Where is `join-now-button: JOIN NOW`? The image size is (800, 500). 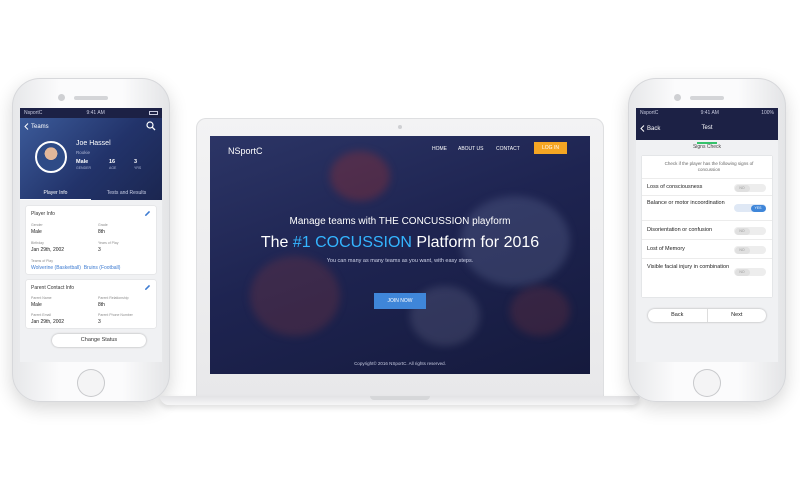 join-now-button: JOIN NOW is located at coordinates (400, 301).